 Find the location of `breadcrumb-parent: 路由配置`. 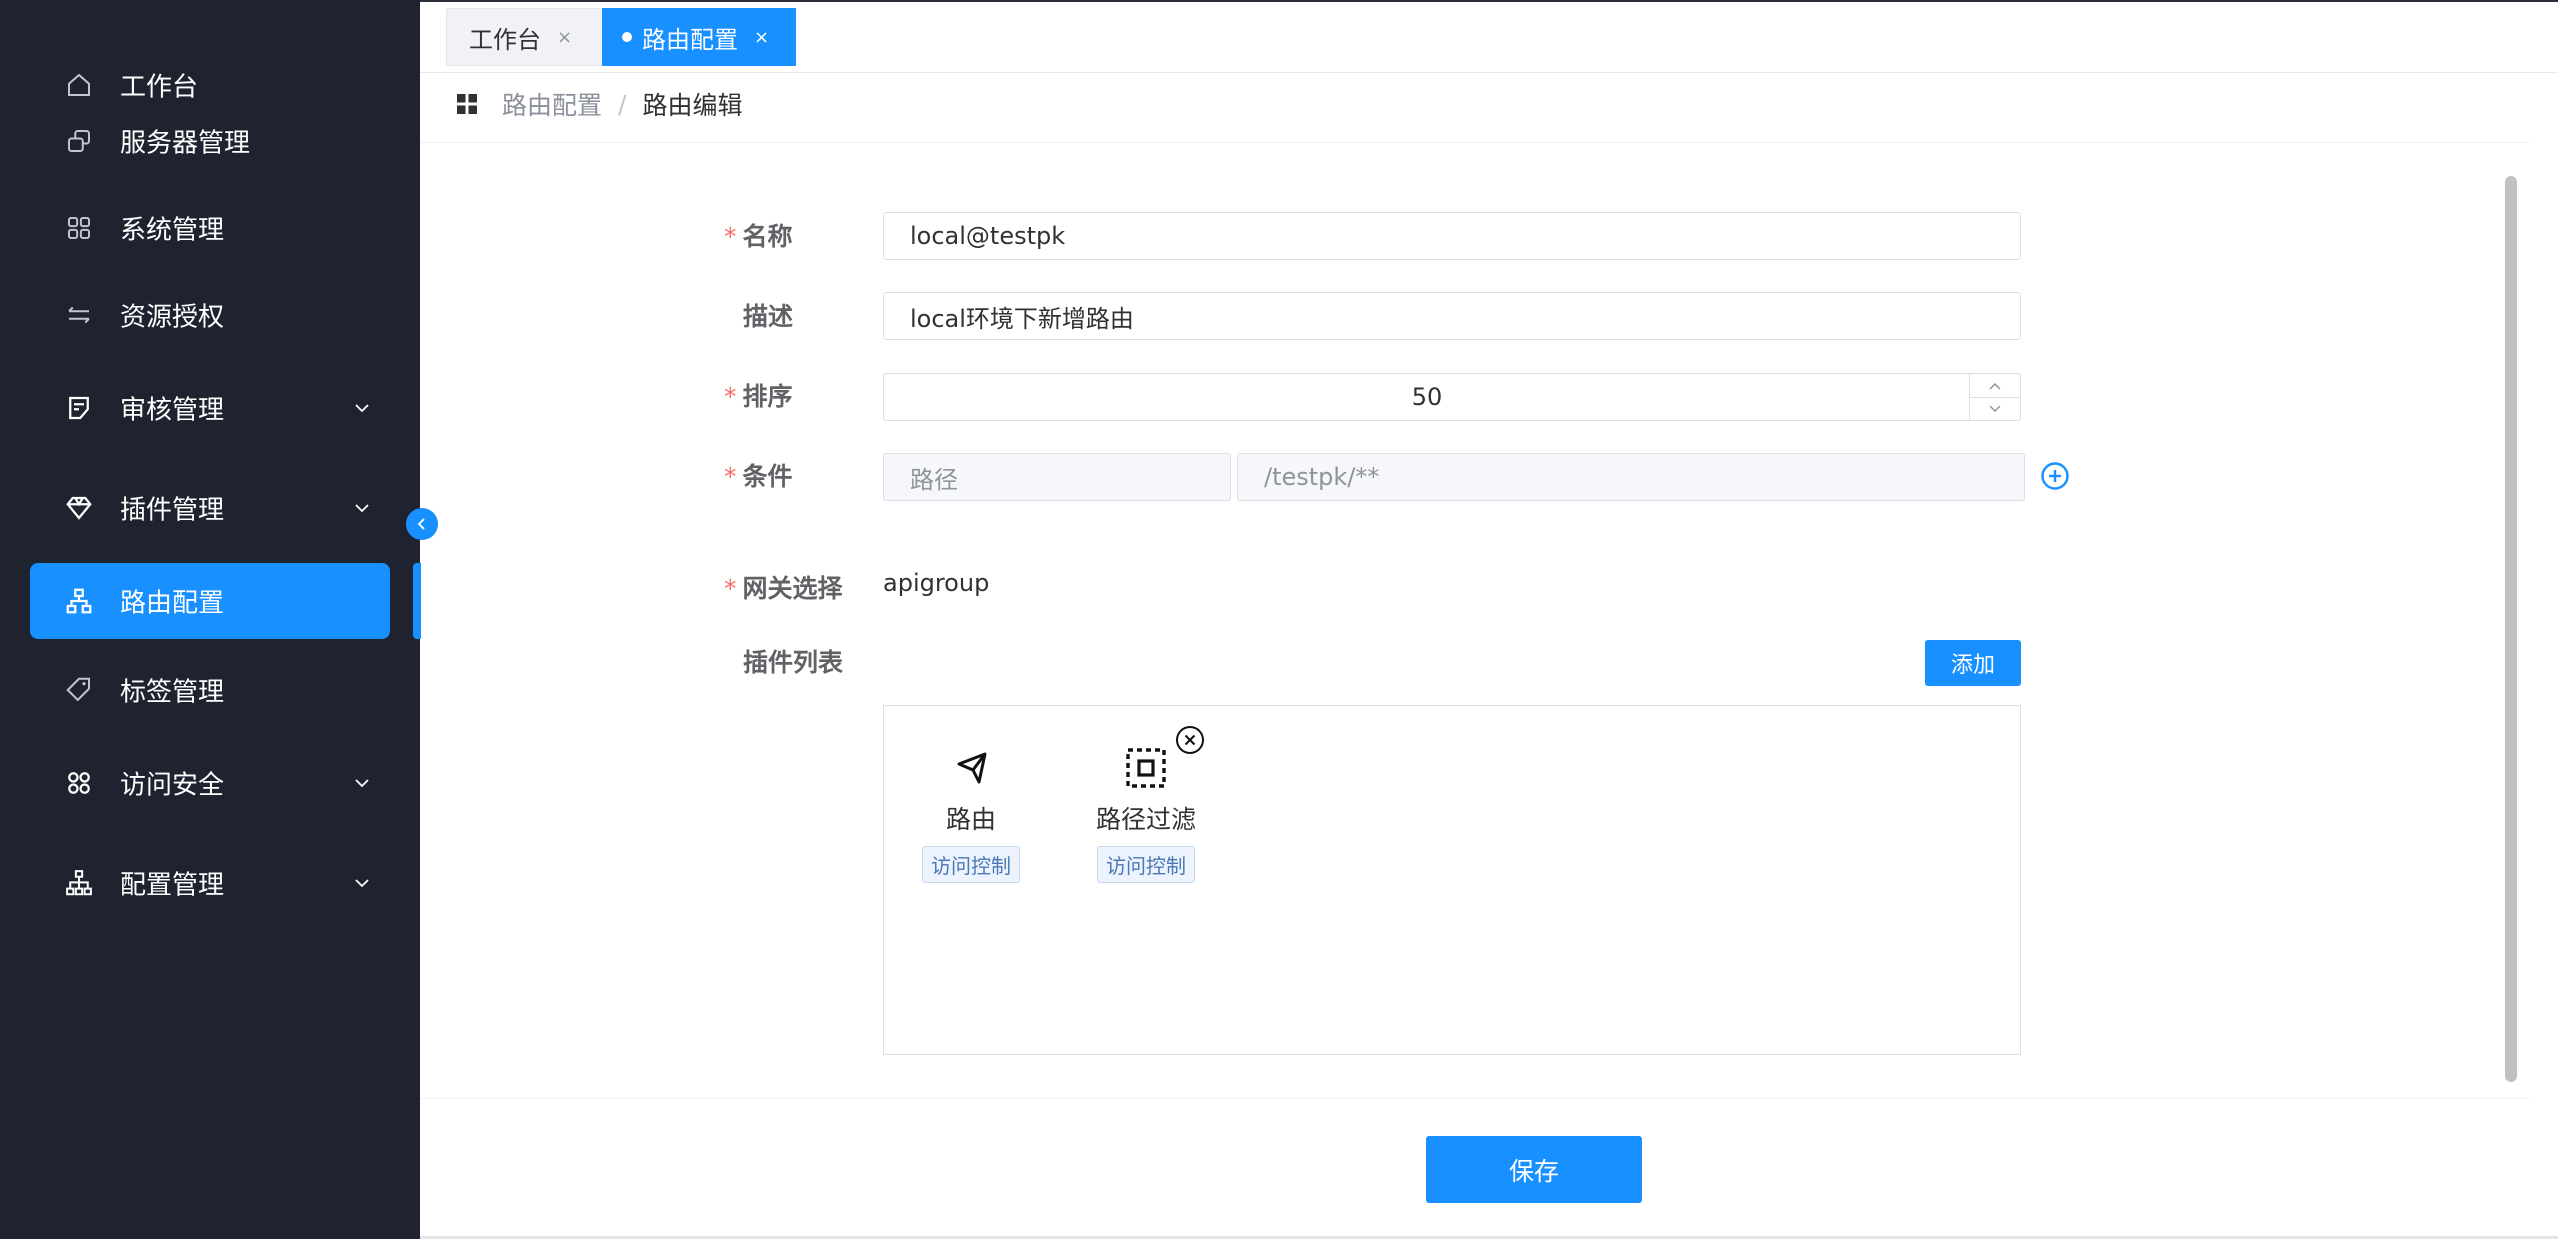

breadcrumb-parent: 路由配置 is located at coordinates (552, 104).